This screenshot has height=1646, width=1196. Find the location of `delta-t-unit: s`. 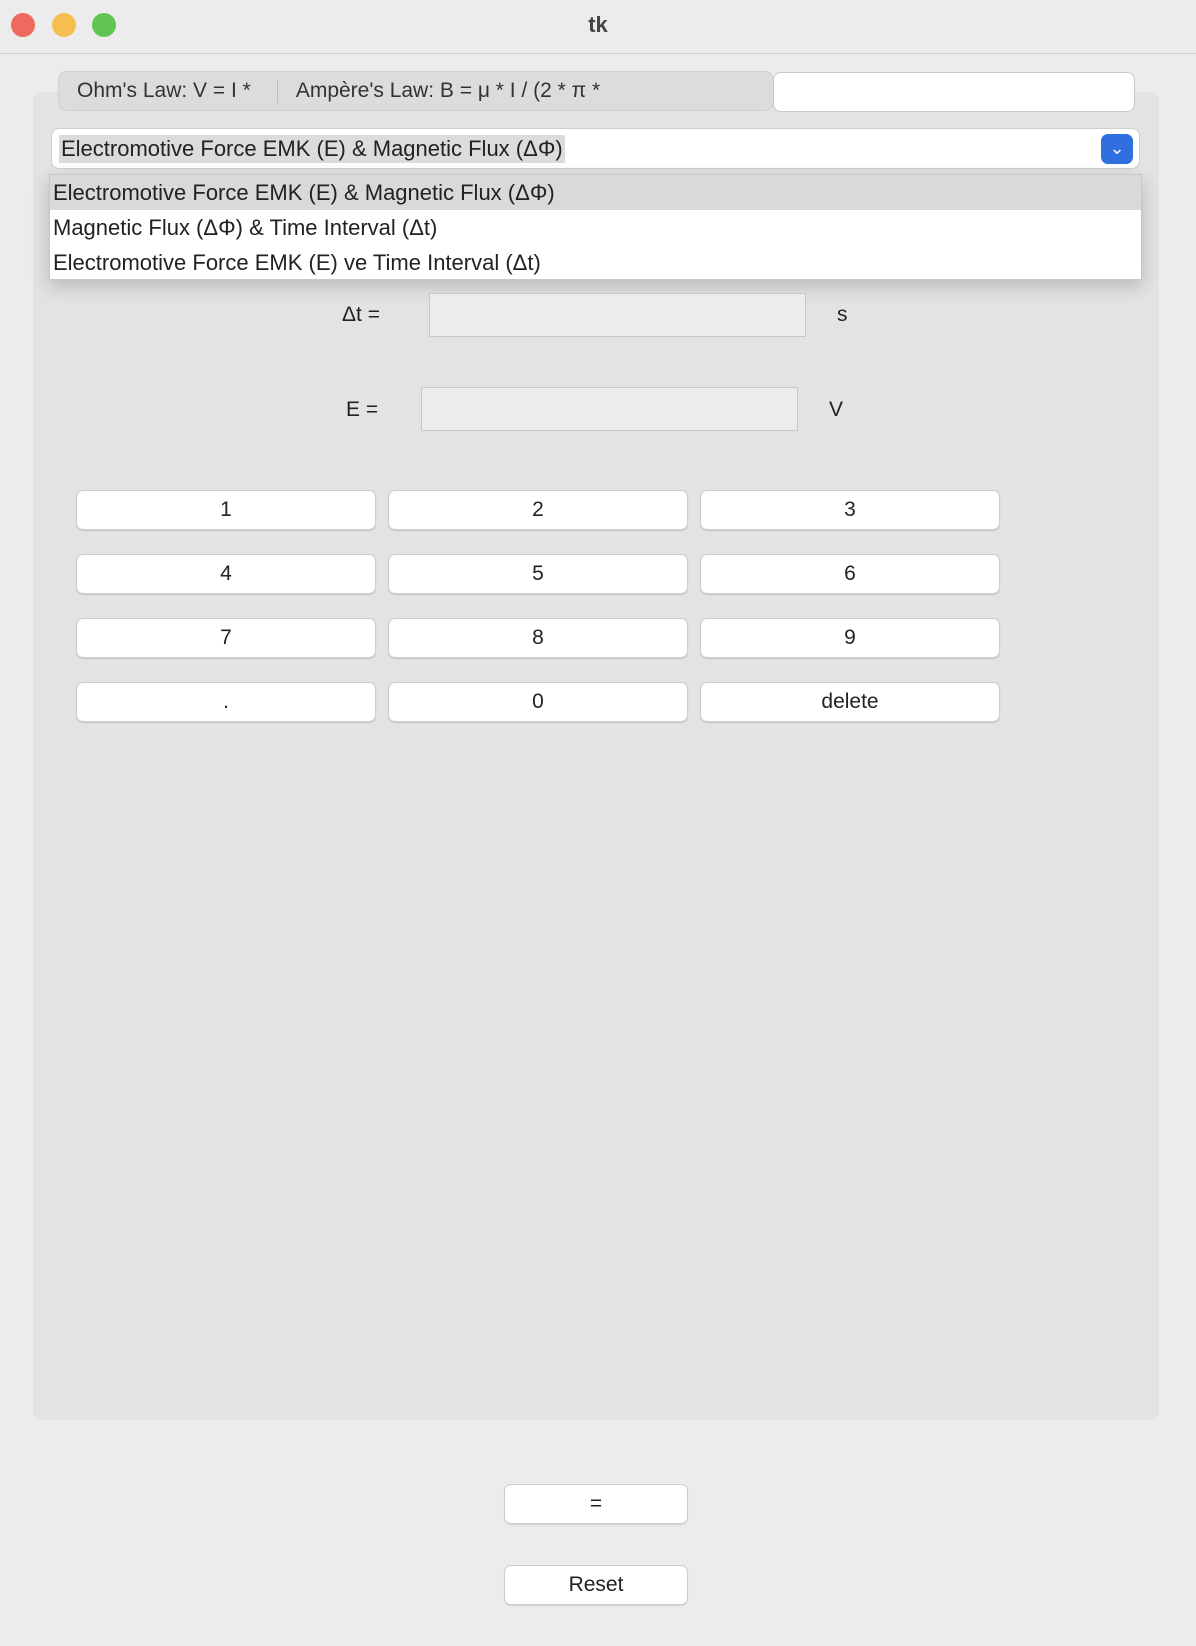

delta-t-unit: s is located at coordinates (842, 314).